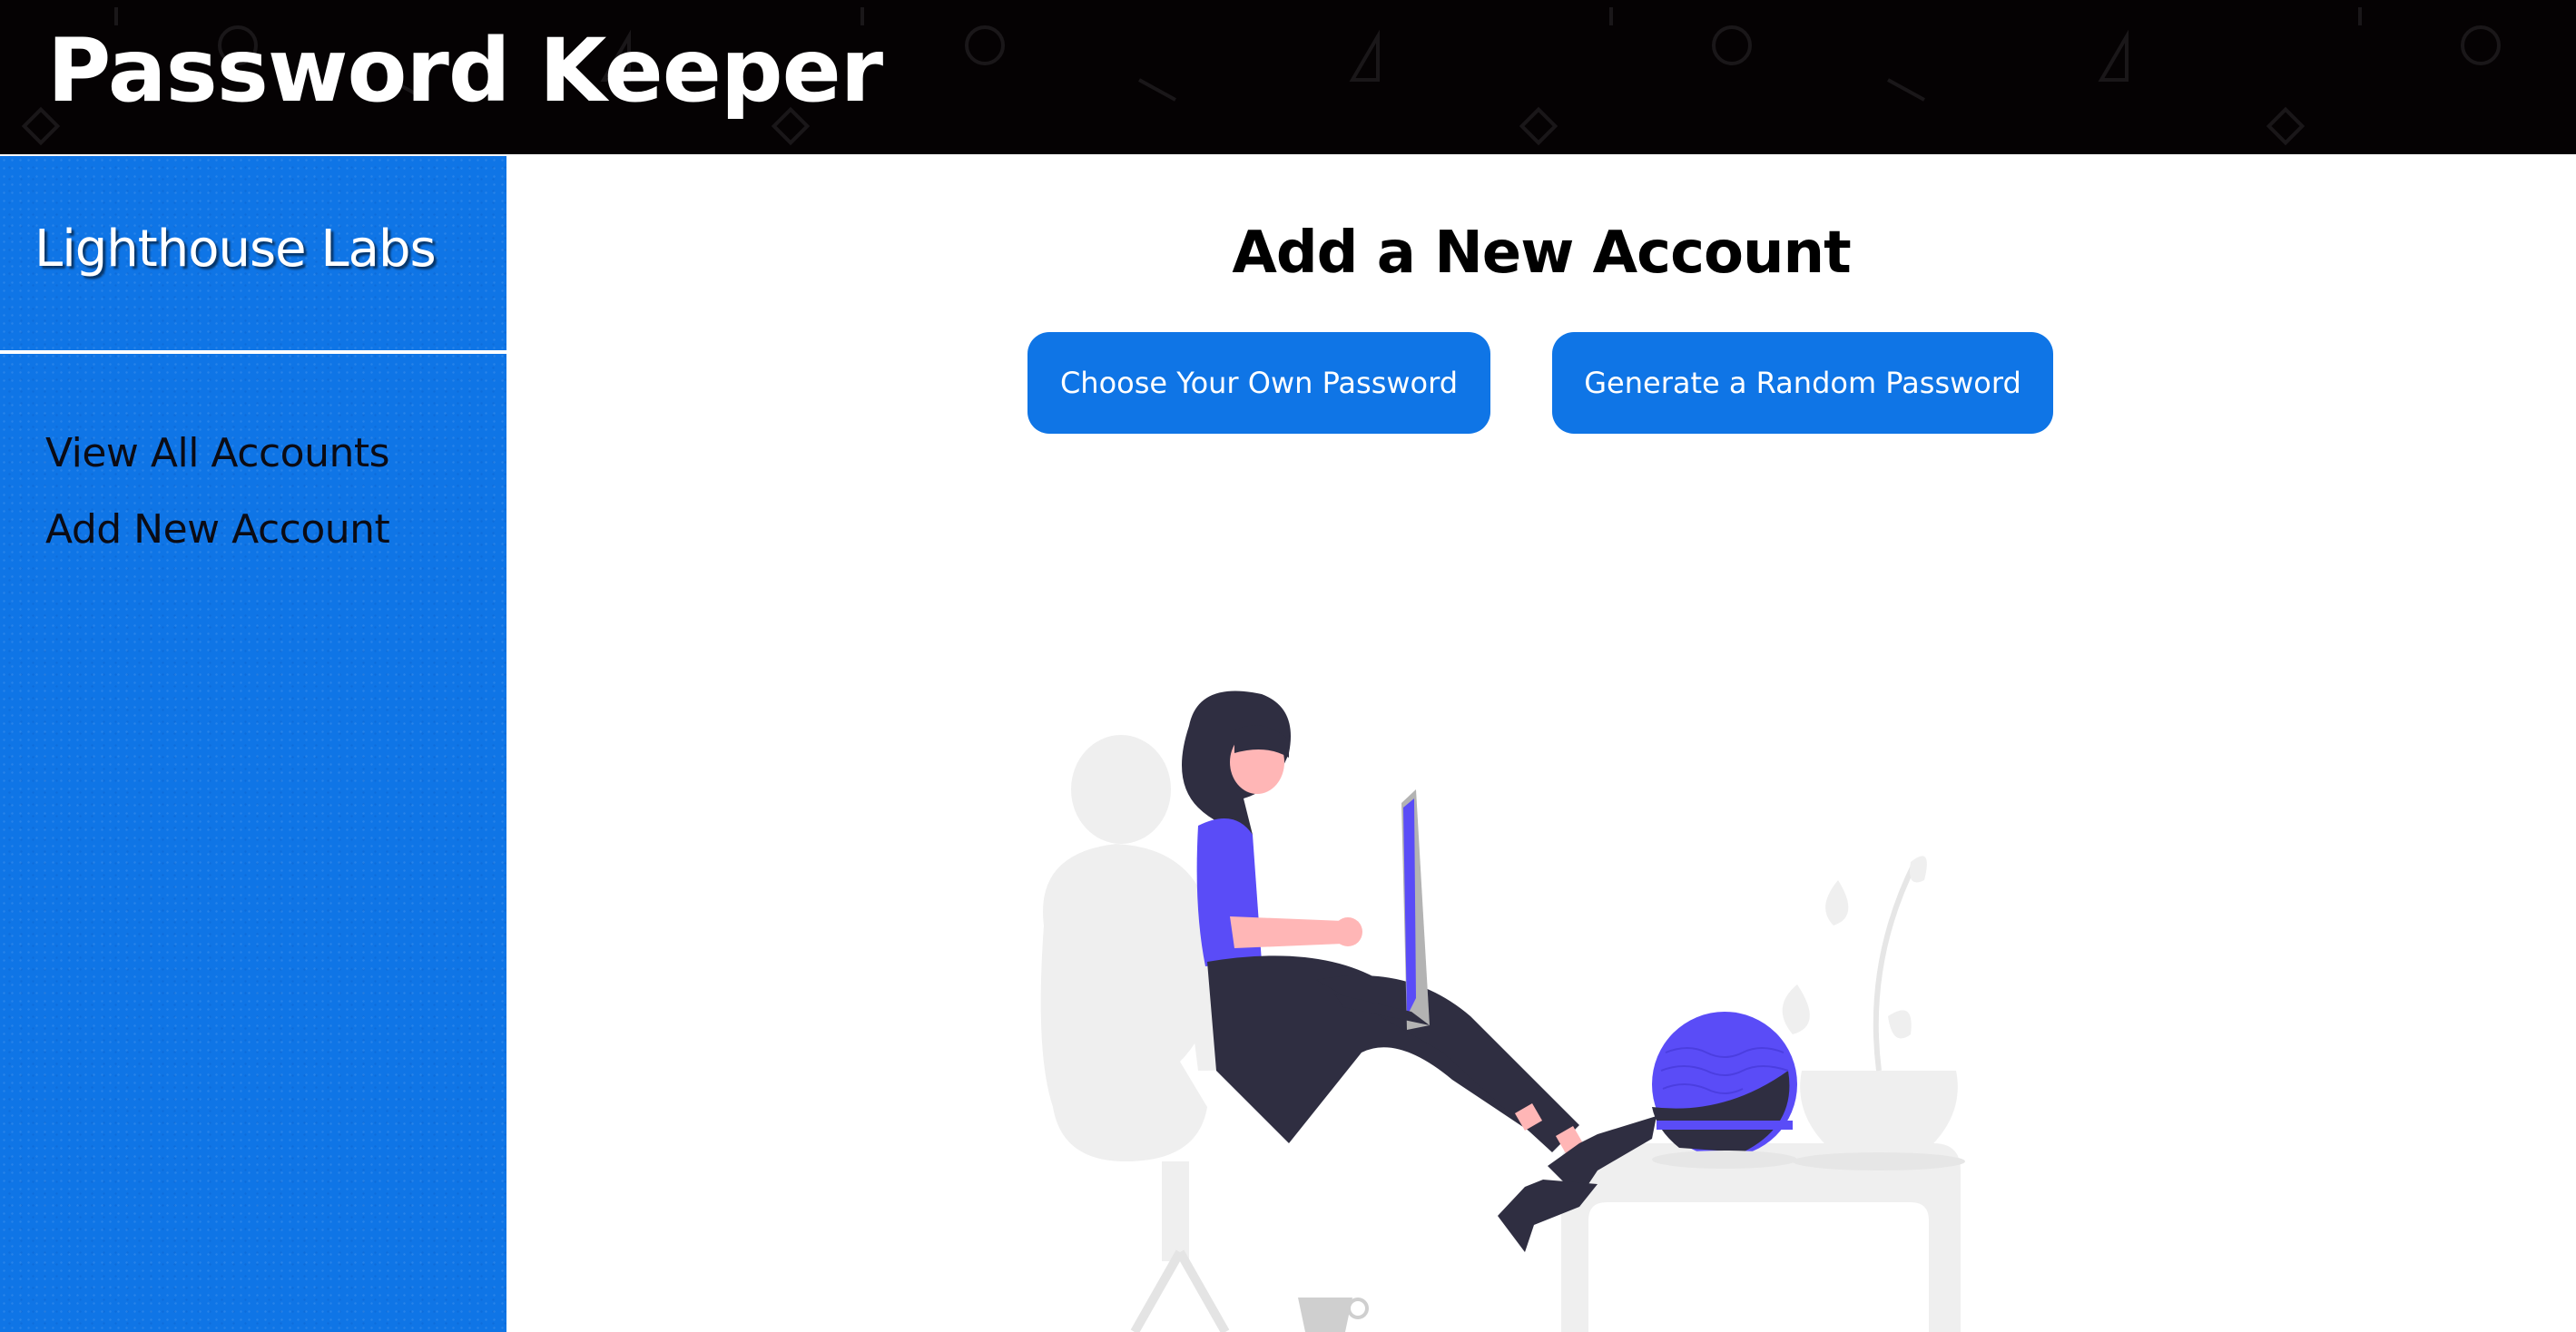  I want to click on app-header: Password Keeper, so click(1288, 77).